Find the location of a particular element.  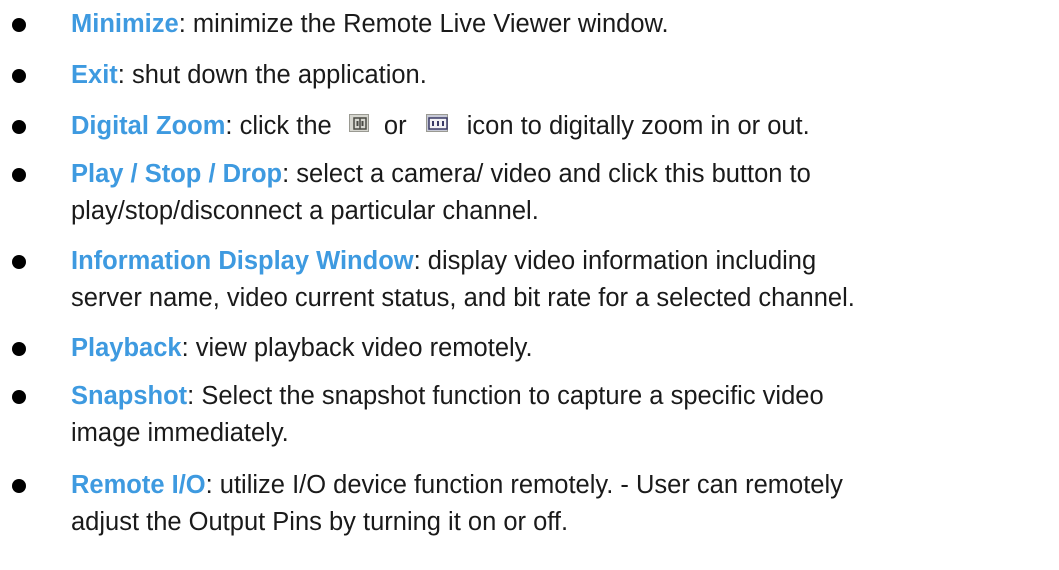

term-exit: Exit is located at coordinates (94, 75).